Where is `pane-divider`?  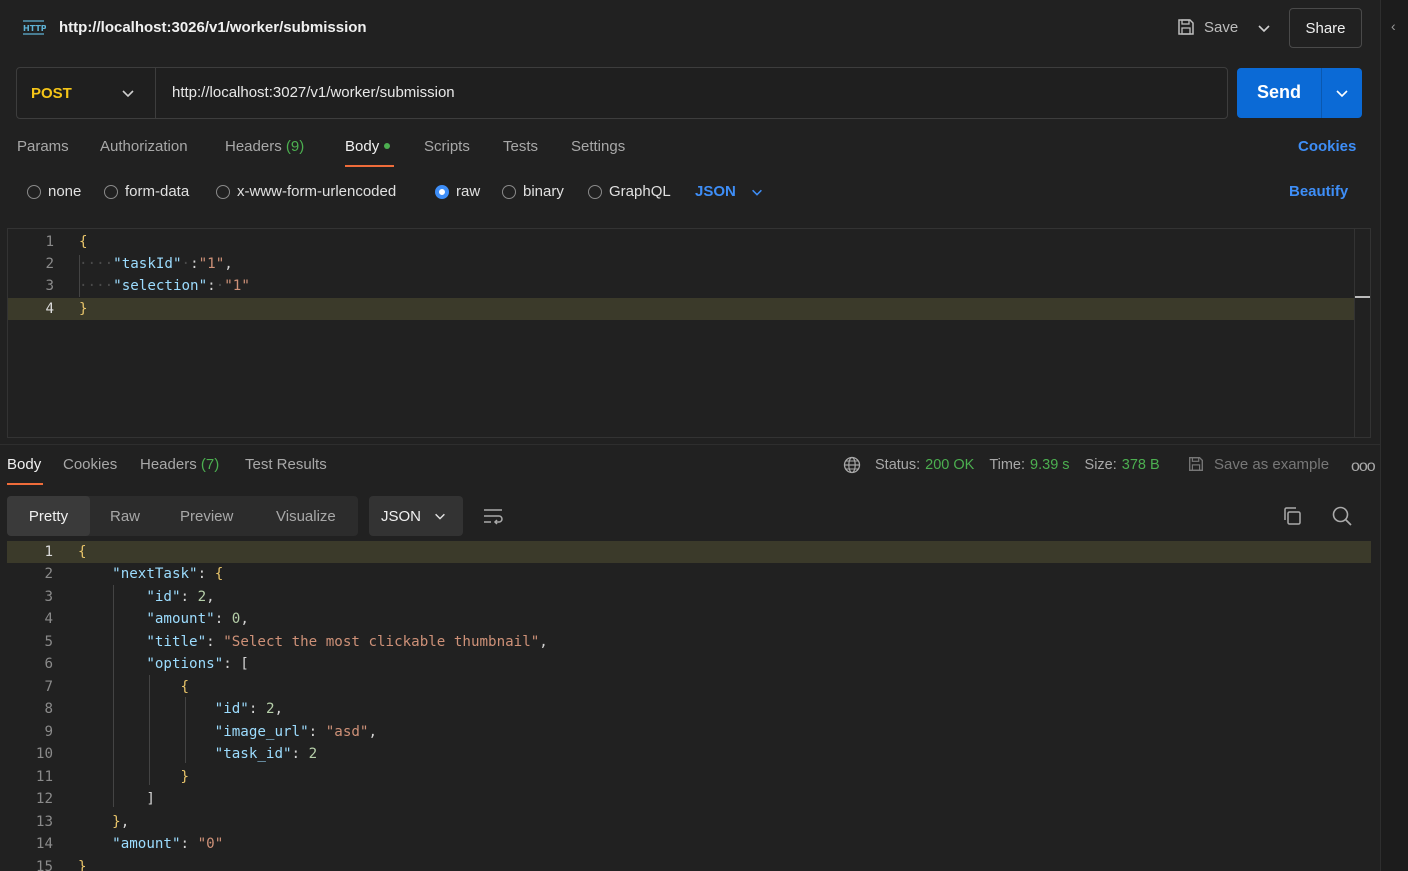 pane-divider is located at coordinates (690, 444).